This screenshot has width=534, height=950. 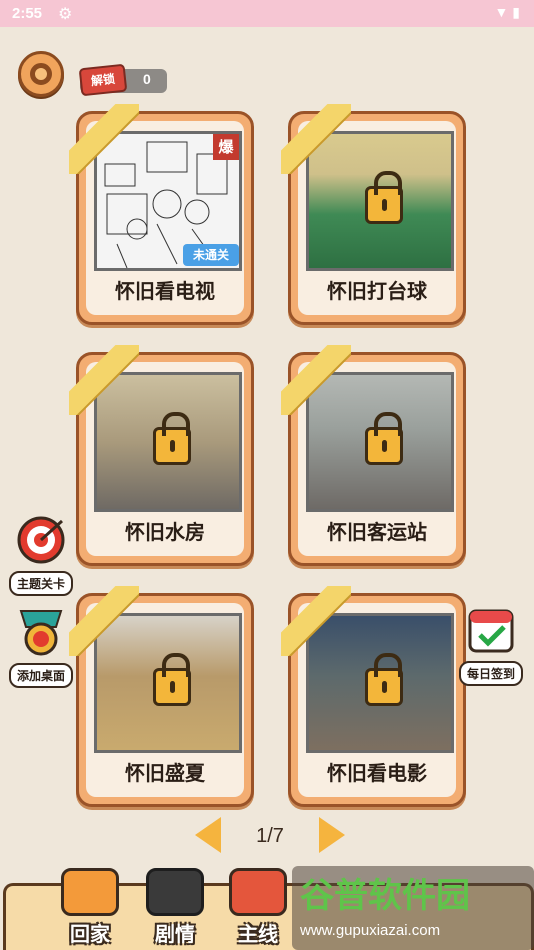 I want to click on status-time: 2:55, so click(x=27, y=13).